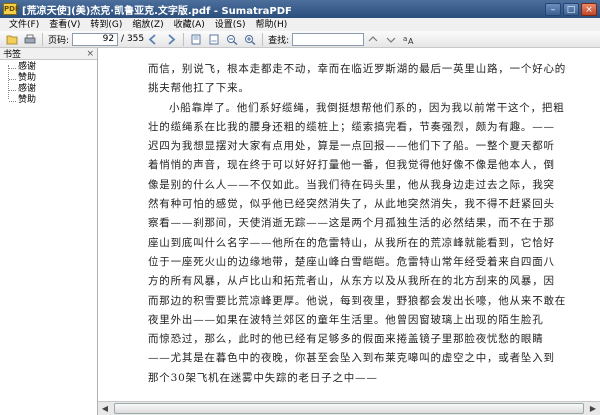 The image size is (600, 415). What do you see at coordinates (49, 231) in the screenshot?
I see `bookmarks-sidebar: 书签 × 感谢 赞助 感谢 赞助` at bounding box center [49, 231].